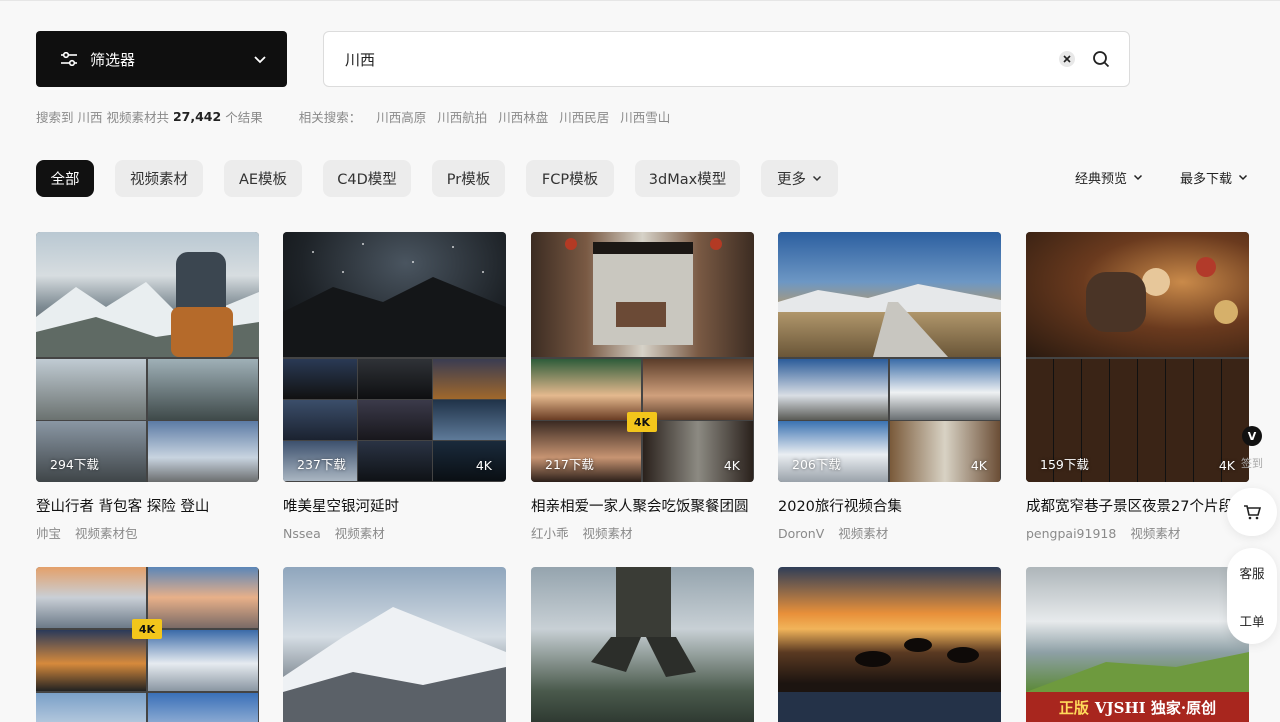 Image resolution: width=1280 pixels, height=722 pixels. I want to click on customer-service-button: 客服, so click(1252, 572).